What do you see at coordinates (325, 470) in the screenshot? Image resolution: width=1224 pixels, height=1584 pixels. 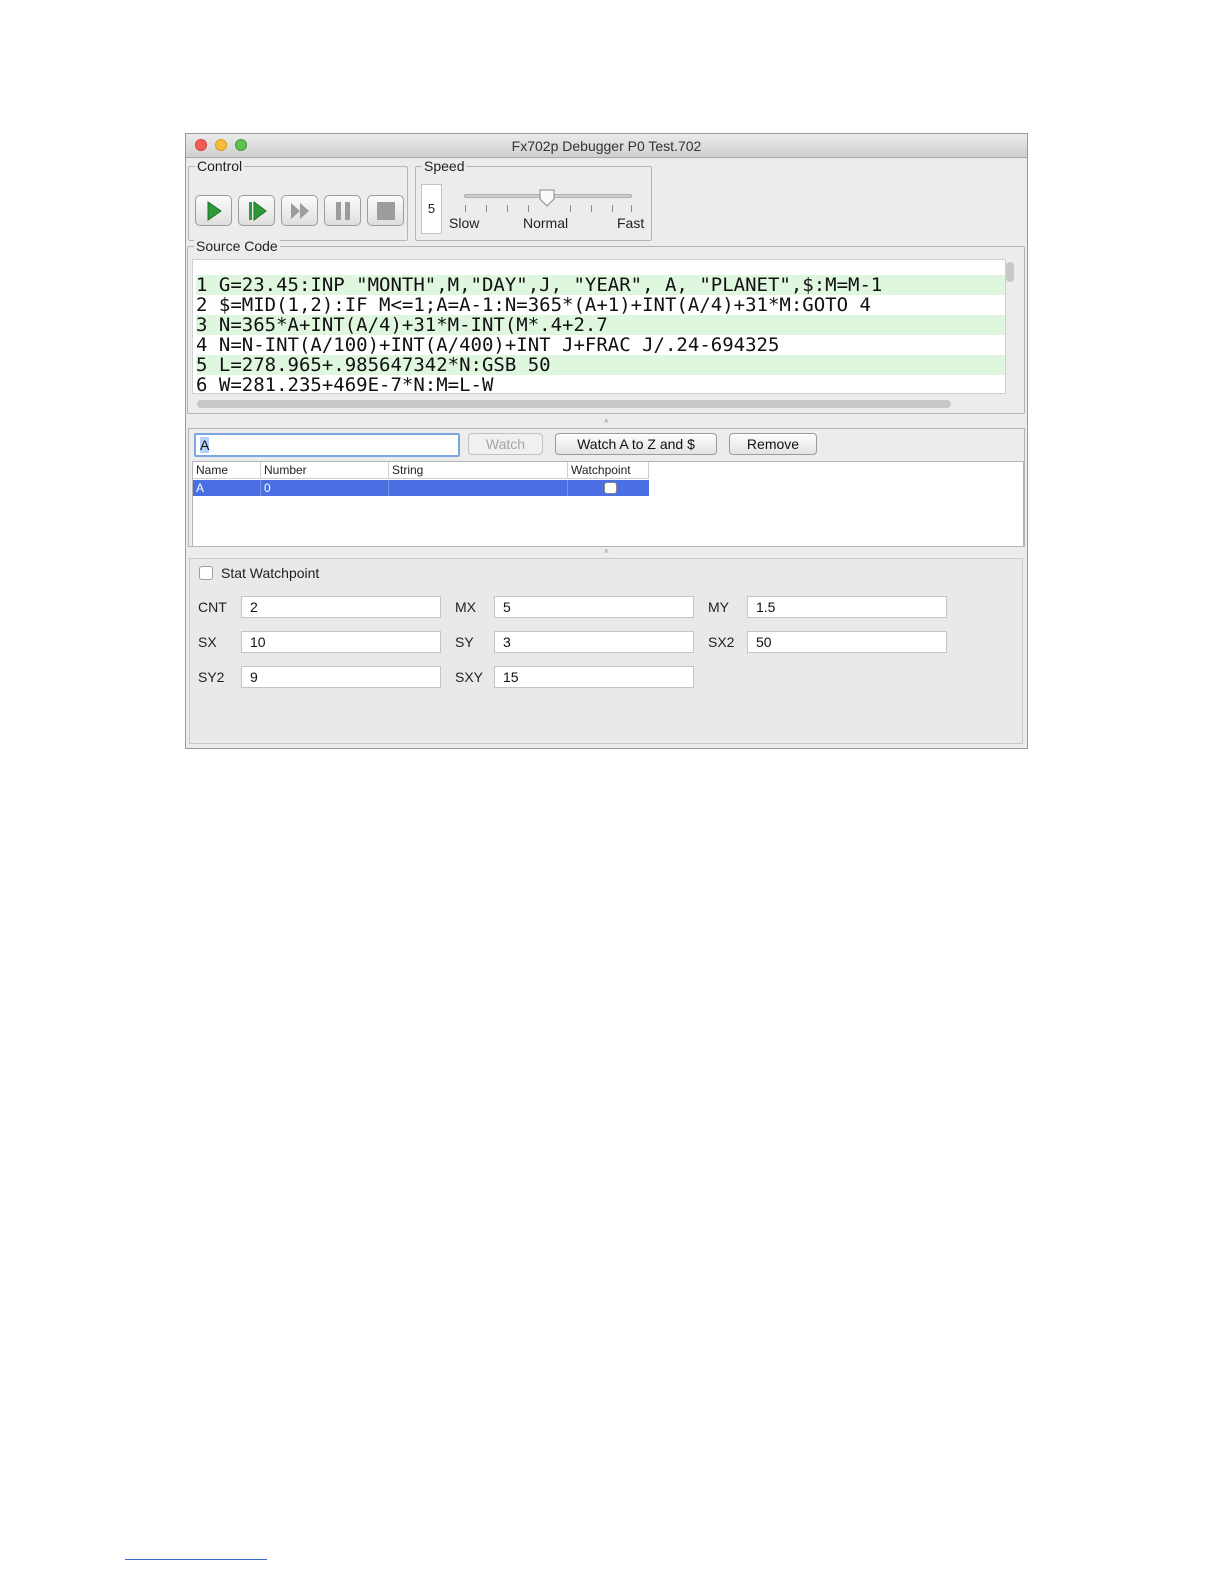 I see `column-header-number: Number` at bounding box center [325, 470].